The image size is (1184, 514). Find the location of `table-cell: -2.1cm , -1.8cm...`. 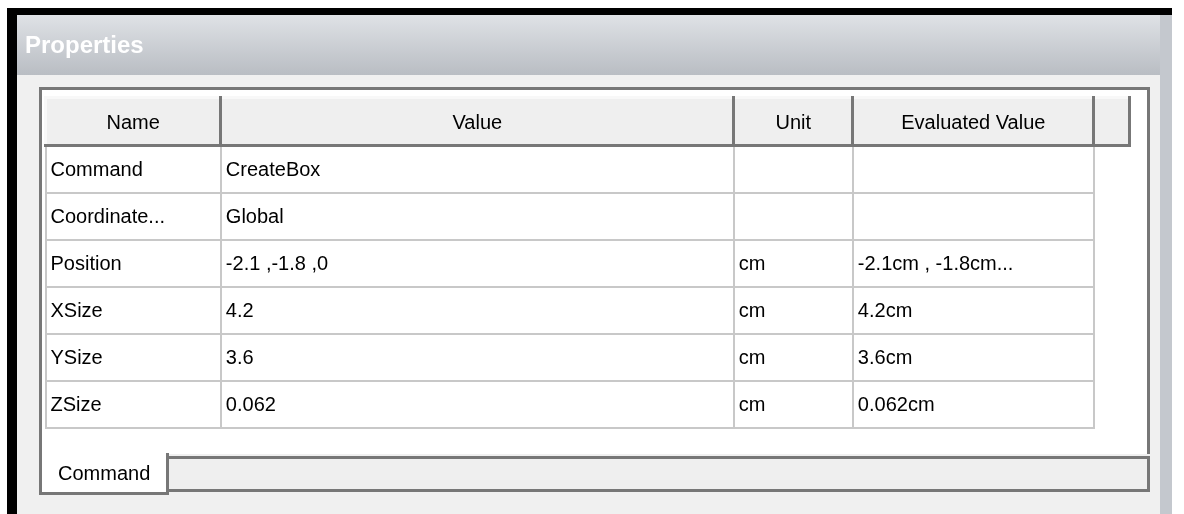

table-cell: -2.1cm , -1.8cm... is located at coordinates (935, 263).